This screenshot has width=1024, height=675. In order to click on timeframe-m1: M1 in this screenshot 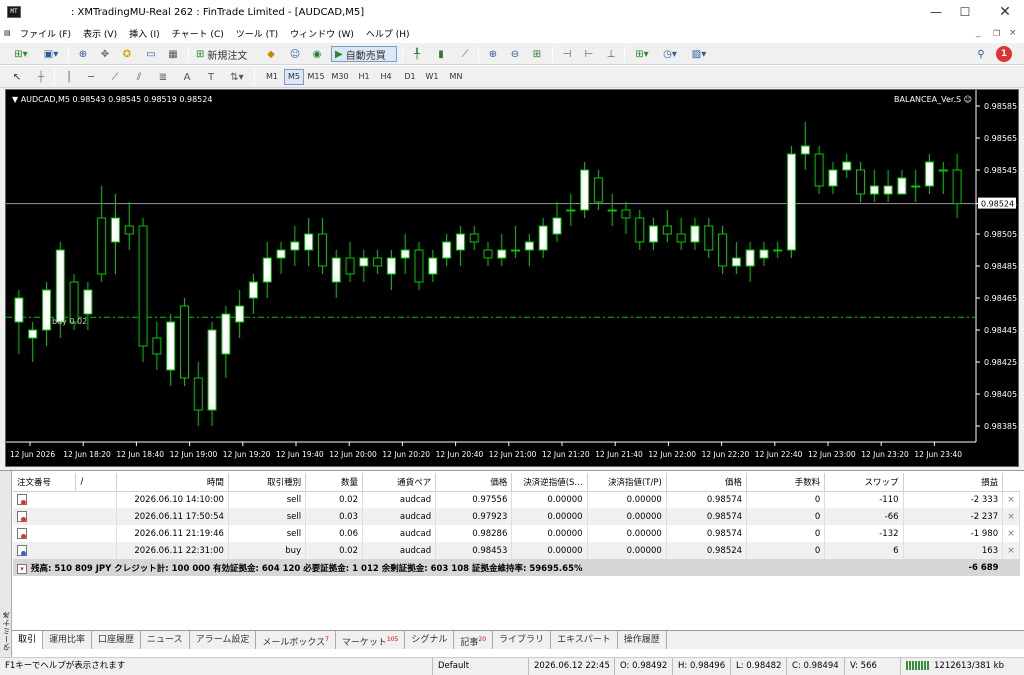, I will do `click(272, 77)`.